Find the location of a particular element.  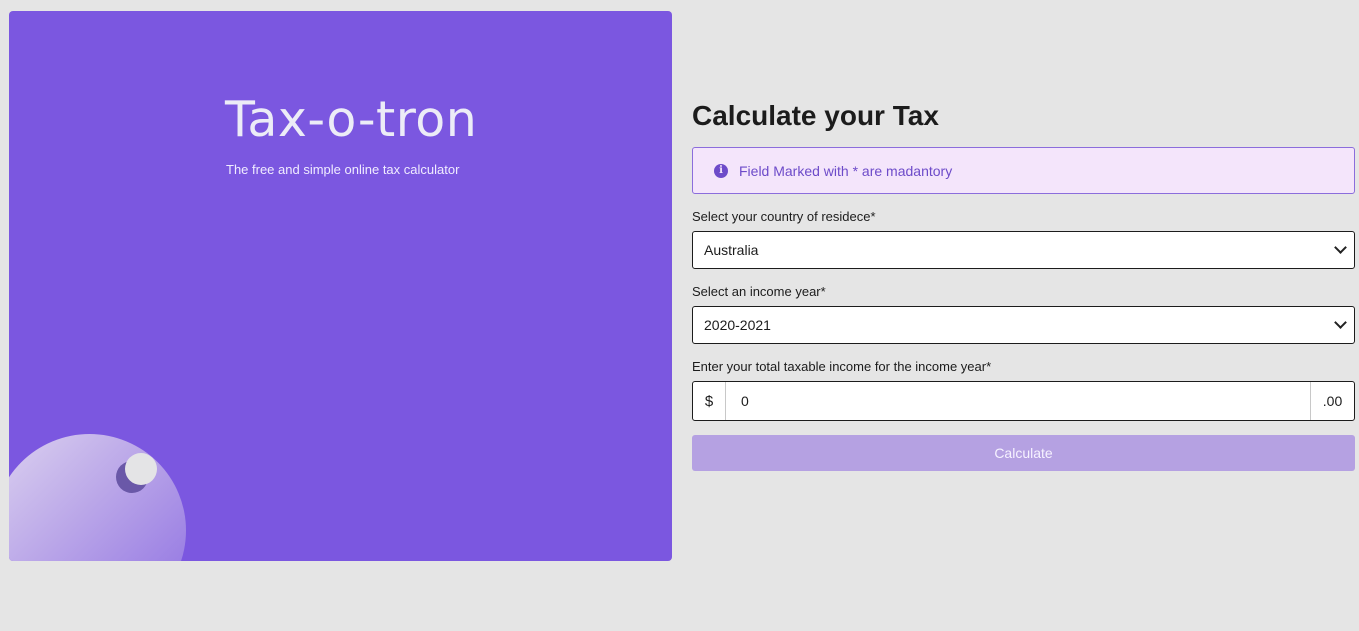

currency-prefix: $ is located at coordinates (709, 401).